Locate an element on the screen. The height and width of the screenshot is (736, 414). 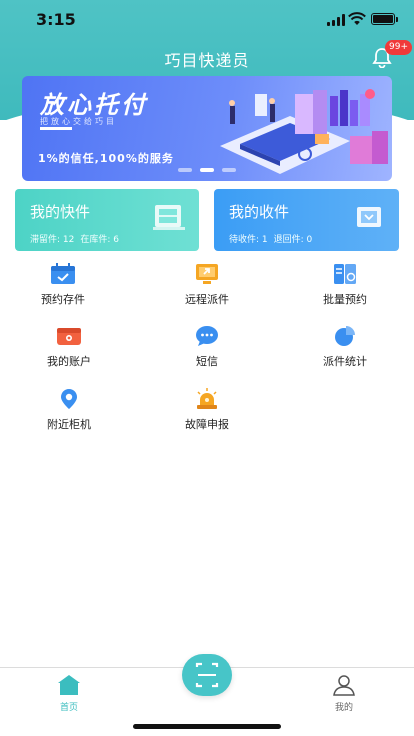
home-indicator is located at coordinates (207, 726).